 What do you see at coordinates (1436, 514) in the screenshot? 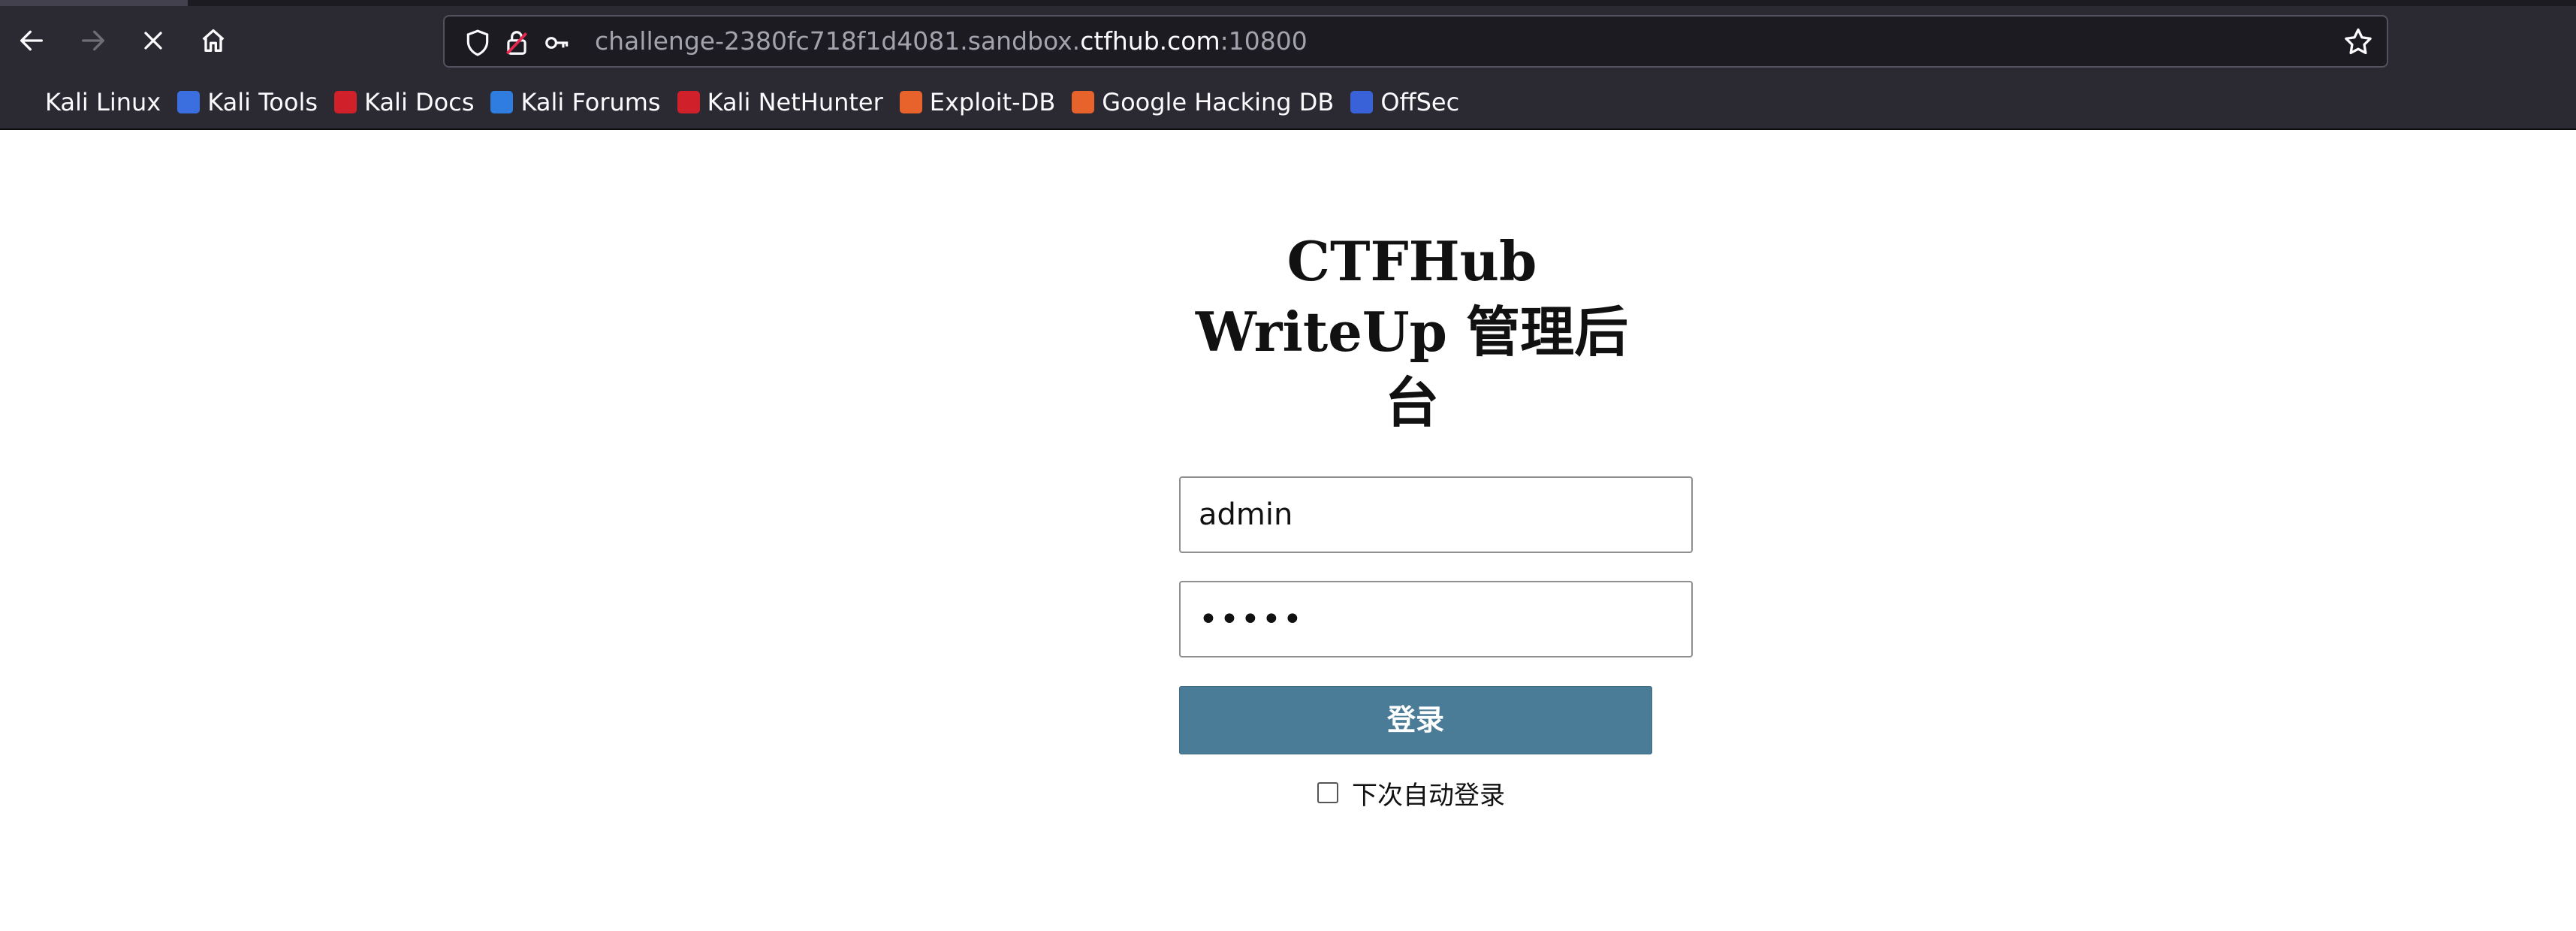
I see `username-input` at bounding box center [1436, 514].